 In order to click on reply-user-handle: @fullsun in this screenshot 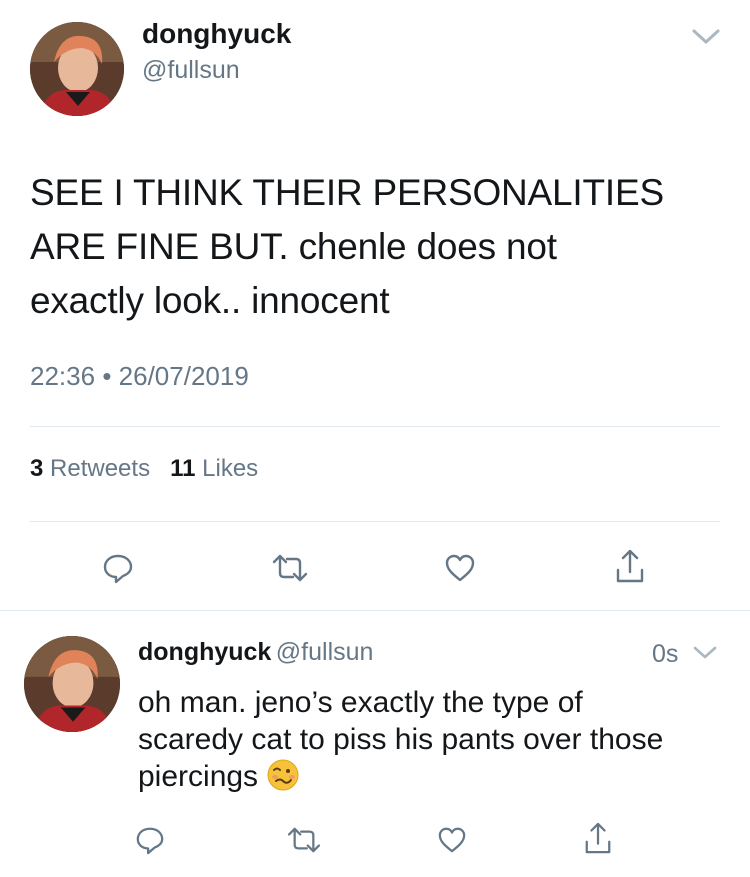, I will do `click(325, 652)`.